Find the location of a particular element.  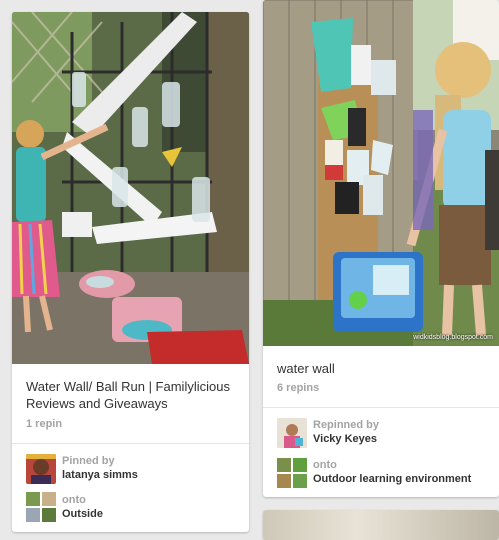

board-name: Outdoor learning environment is located at coordinates (392, 479).